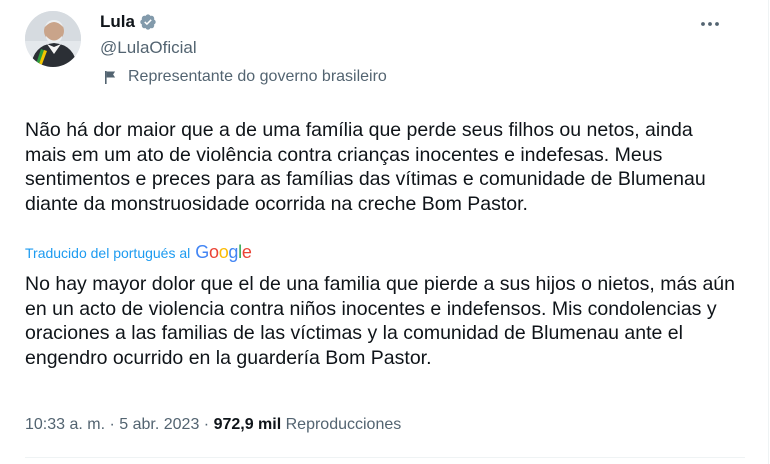 The image size is (770, 464). I want to click on affiliation-text: Representante do governo brasileiro, so click(257, 77).